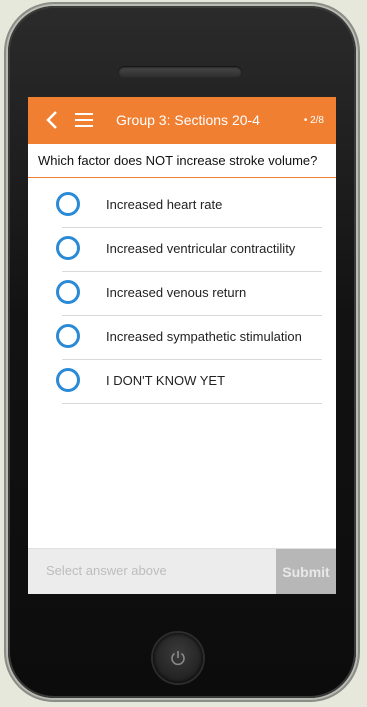  I want to click on answer-option: Increased ventricular contractility, so click(186, 250).